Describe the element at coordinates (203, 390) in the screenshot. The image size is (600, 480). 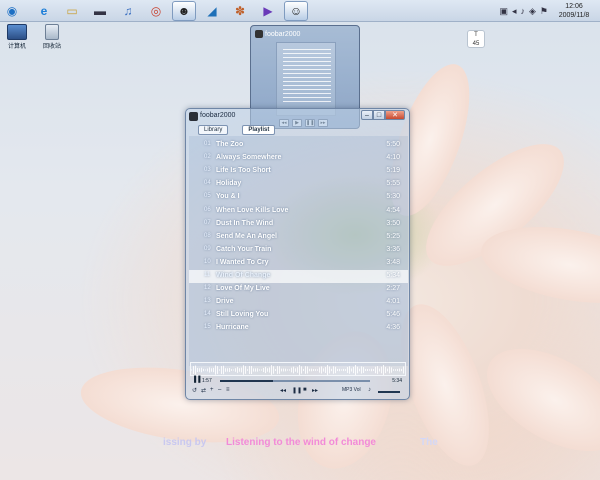
I see `shuffle-icon: ⇄` at that location.